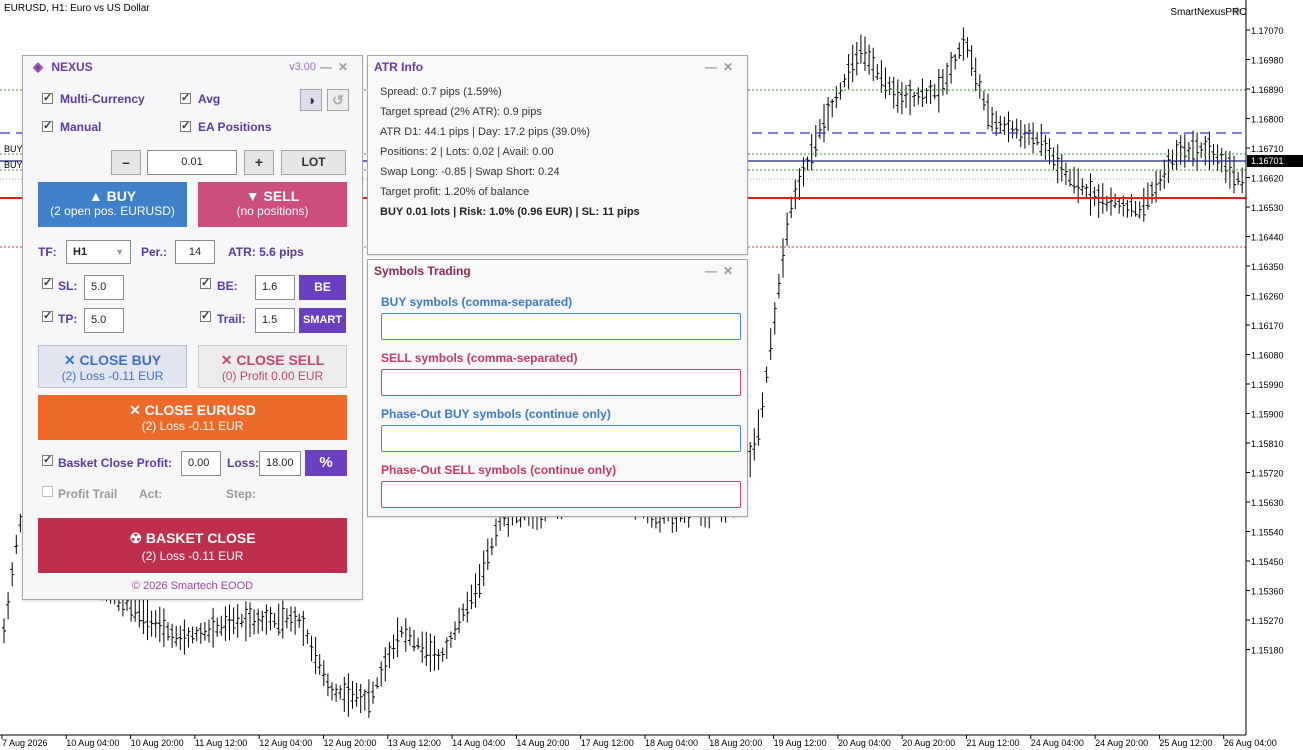 The height and width of the screenshot is (750, 1303). I want to click on close-buy-button: ✕ CLOSE BUY (2) Loss -0.11 EUR, so click(112, 366).